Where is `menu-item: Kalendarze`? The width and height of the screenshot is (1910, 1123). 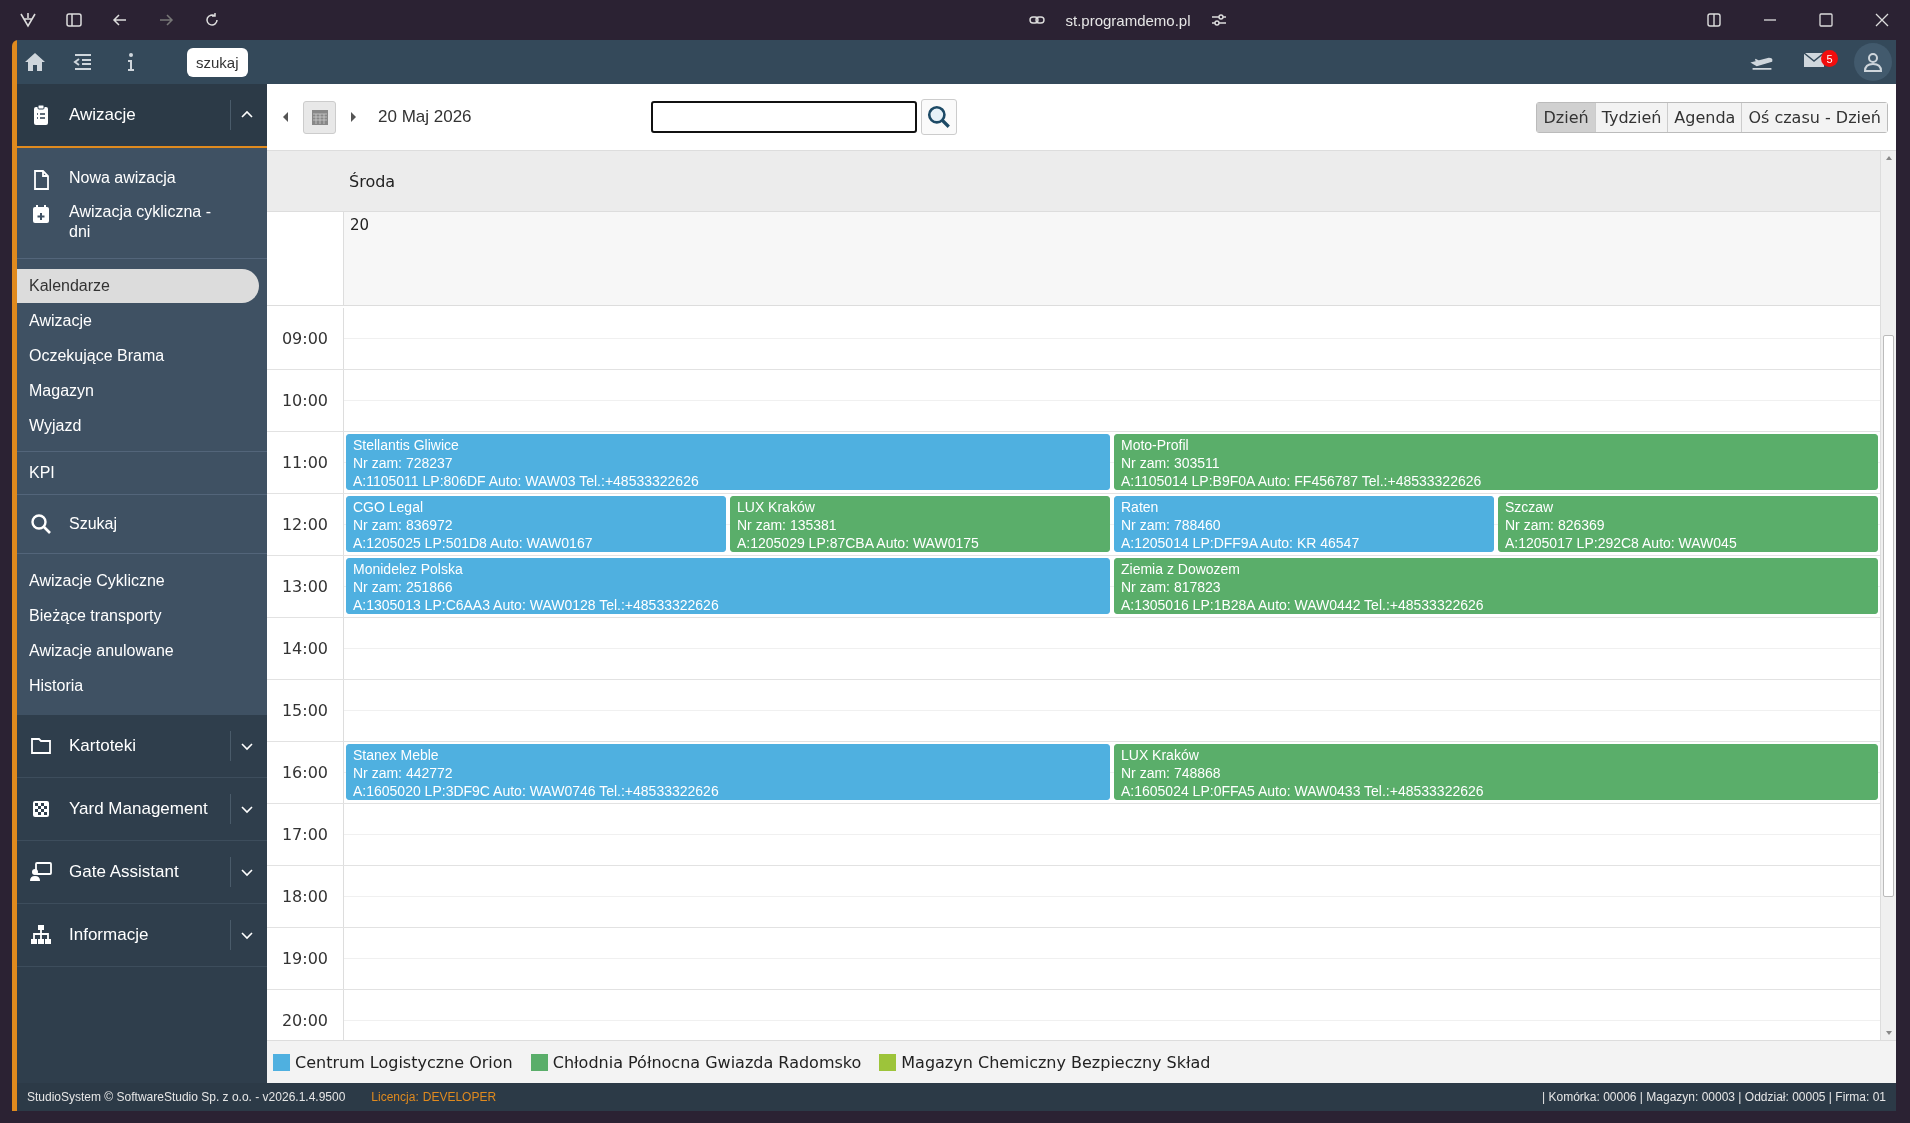 menu-item: Kalendarze is located at coordinates (138, 286).